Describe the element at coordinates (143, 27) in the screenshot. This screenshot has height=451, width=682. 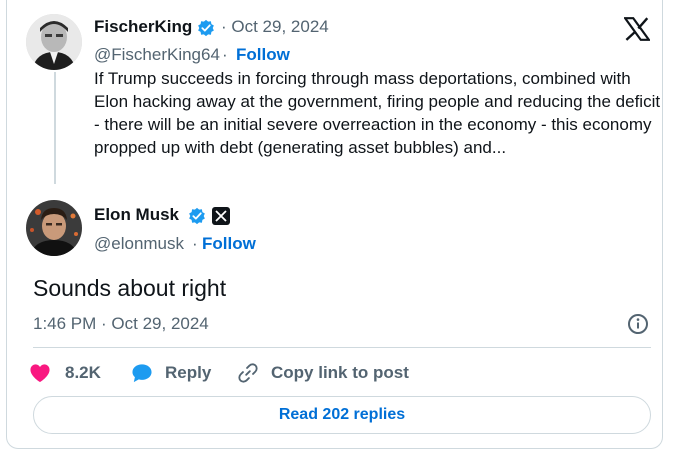
I see `quoted-display-name: FischerKing` at that location.